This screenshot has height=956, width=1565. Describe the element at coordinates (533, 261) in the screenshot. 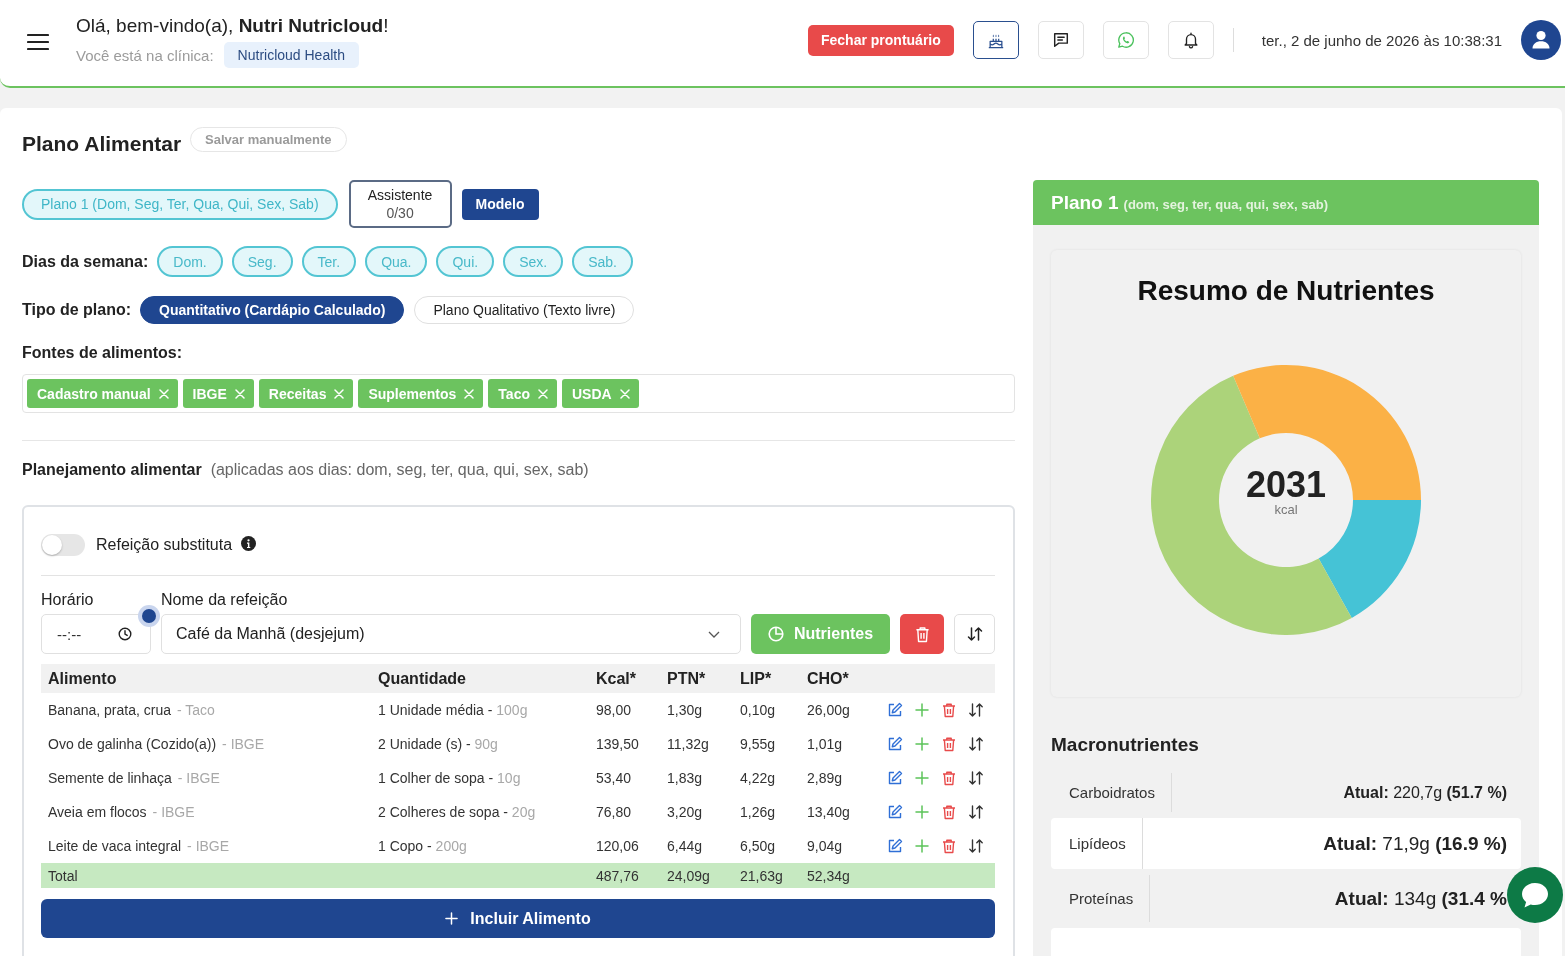

I see `weekday-chip: Sex.` at that location.